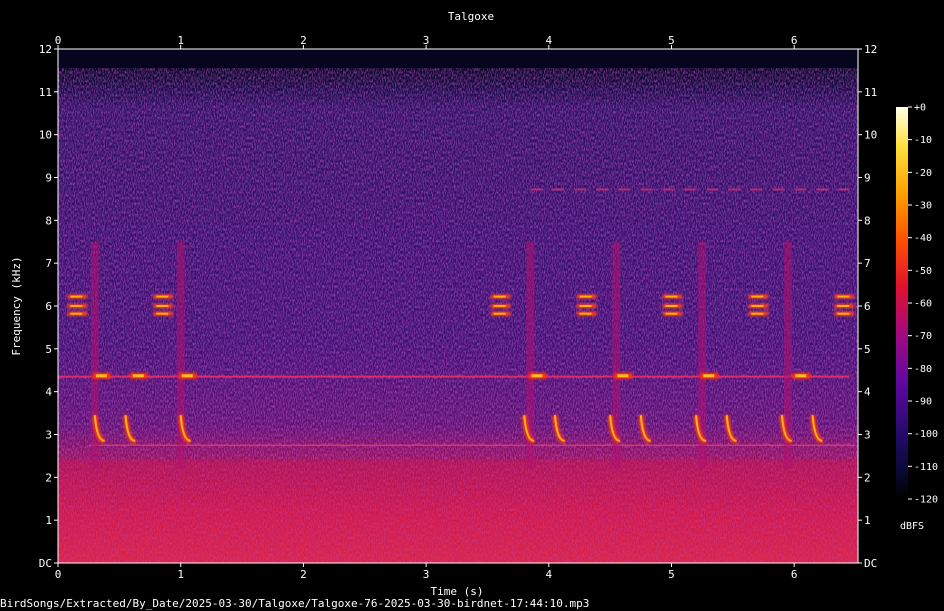 This screenshot has width=944, height=611. What do you see at coordinates (923, 336) in the screenshot?
I see `colorbar-tick-label: -70` at bounding box center [923, 336].